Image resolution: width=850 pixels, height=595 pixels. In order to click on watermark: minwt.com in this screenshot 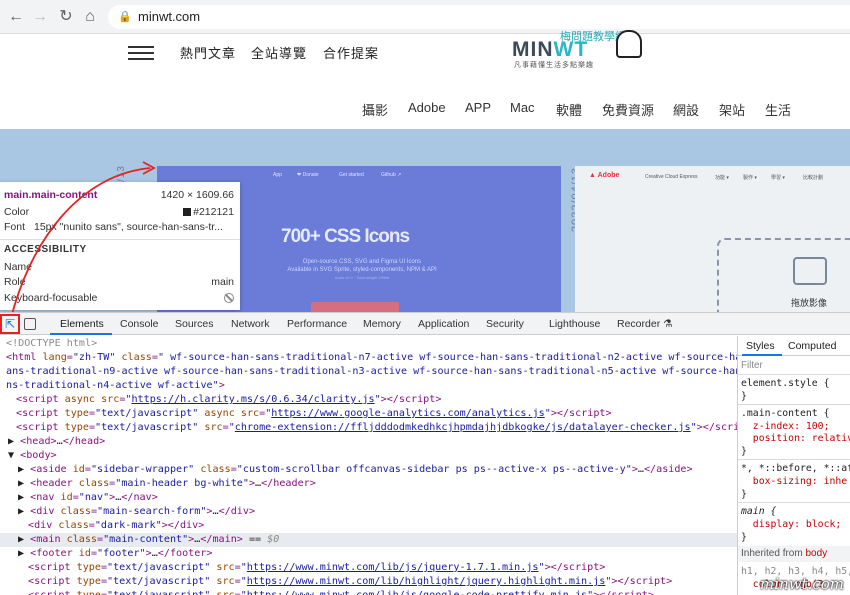, I will do `click(802, 584)`.